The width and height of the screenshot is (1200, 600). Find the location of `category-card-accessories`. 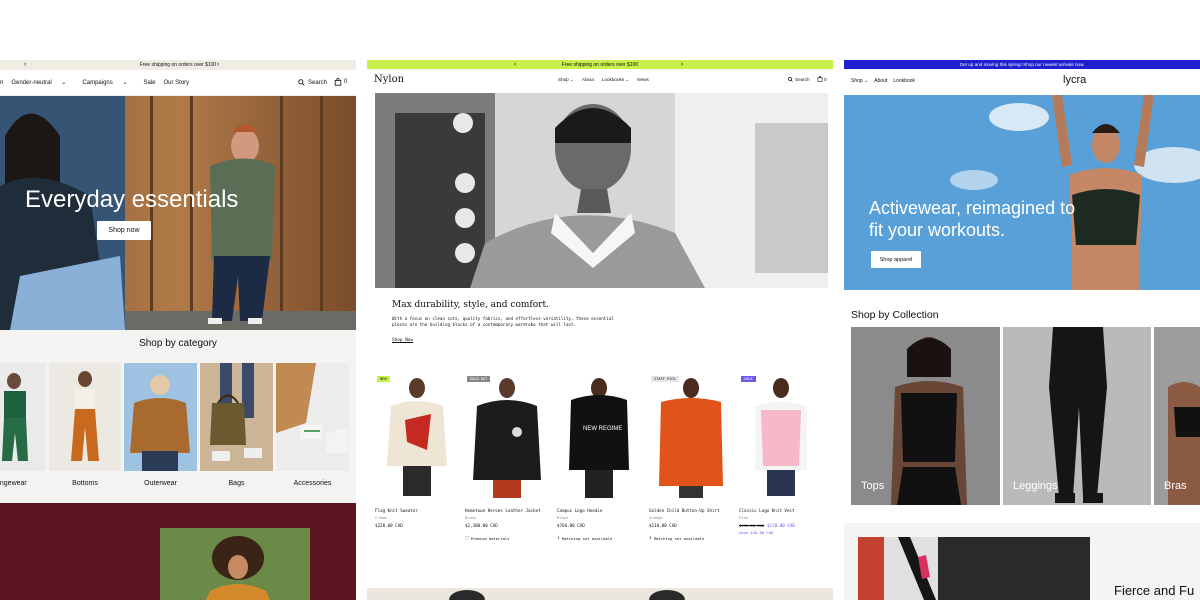

category-card-accessories is located at coordinates (312, 417).